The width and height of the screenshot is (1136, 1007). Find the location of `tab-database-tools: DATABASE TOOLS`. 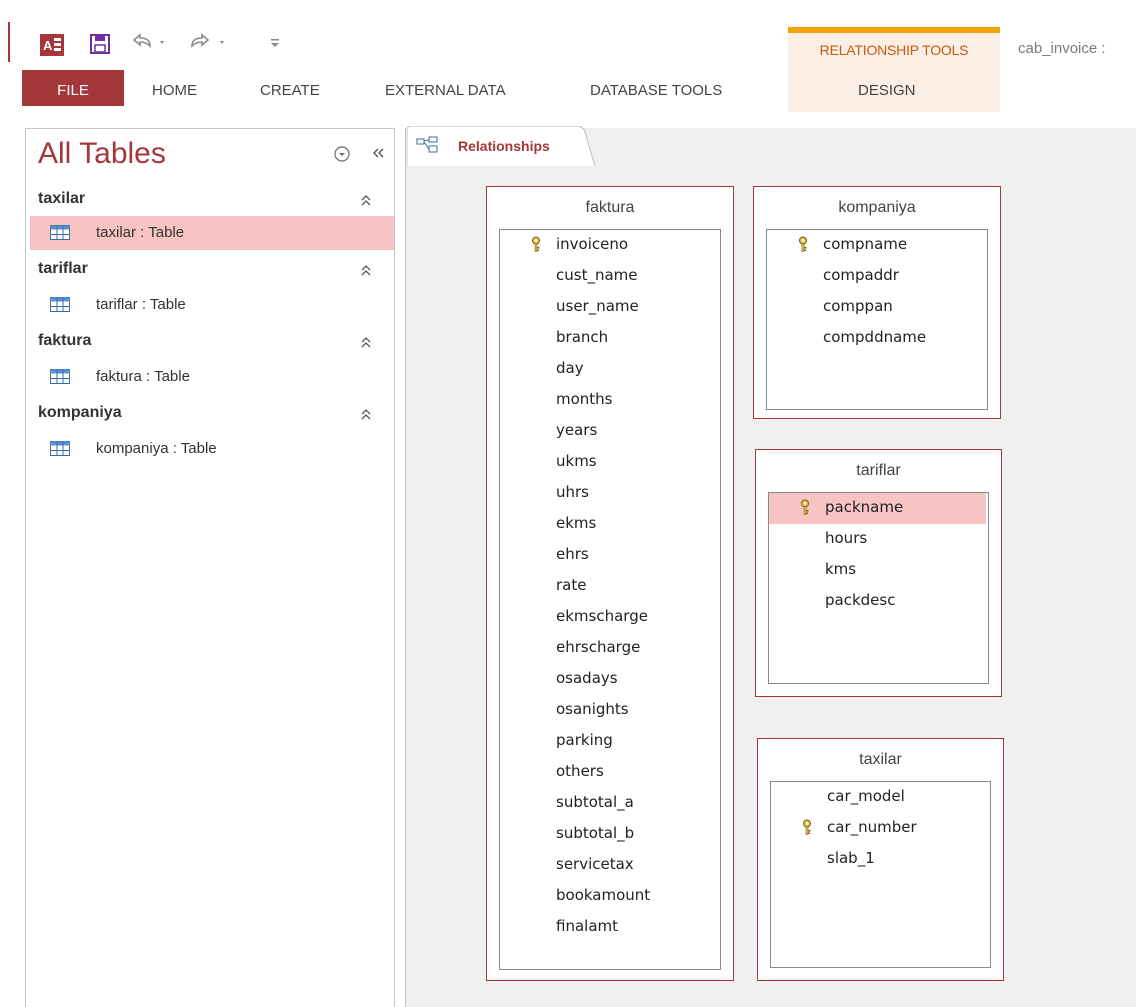

tab-database-tools: DATABASE TOOLS is located at coordinates (656, 88).